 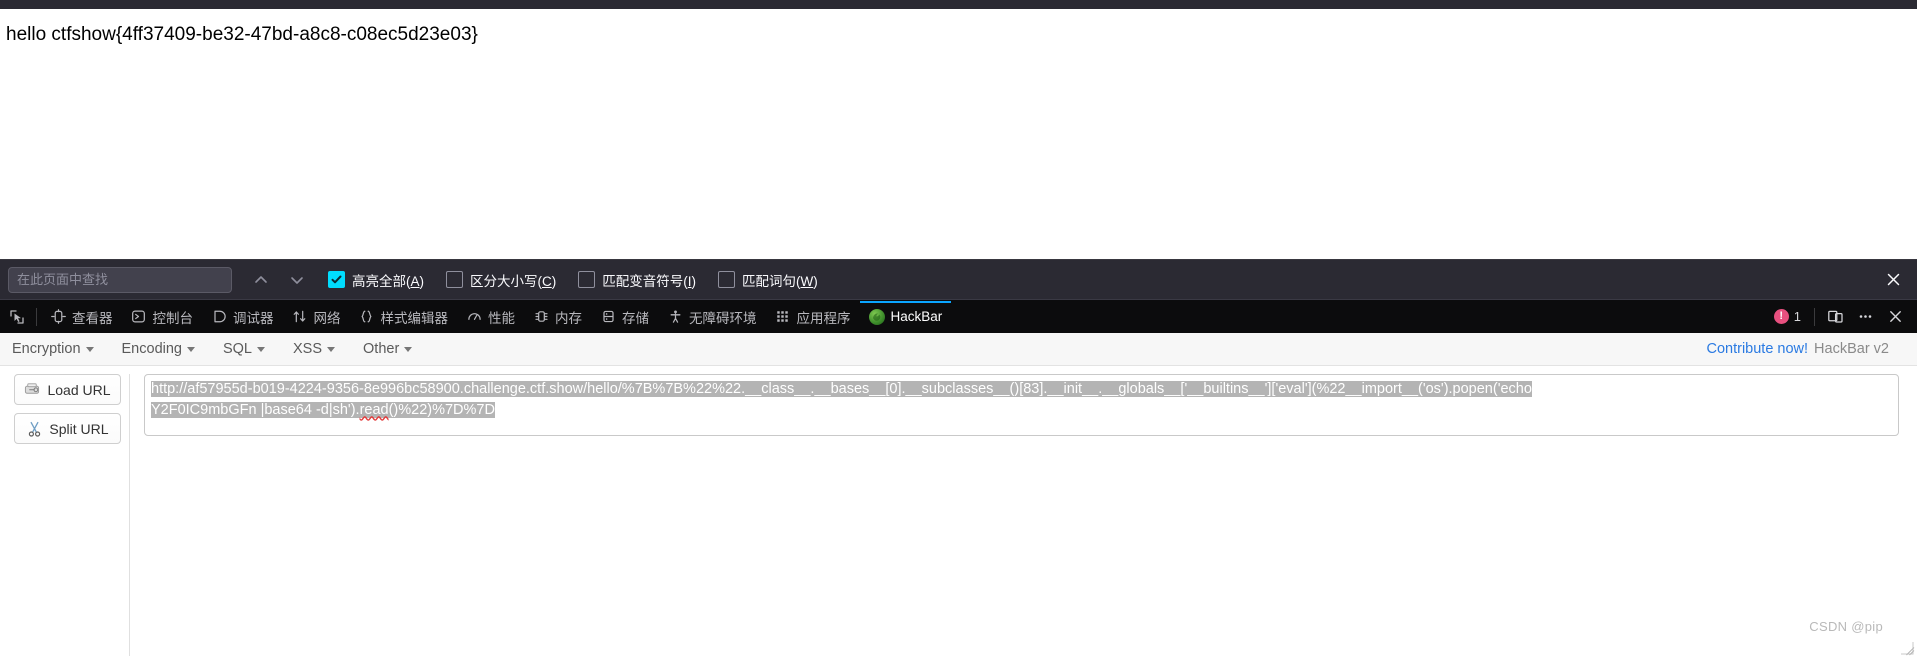 What do you see at coordinates (374, 410) in the screenshot?
I see `url-line-2-misspelled-word: read` at bounding box center [374, 410].